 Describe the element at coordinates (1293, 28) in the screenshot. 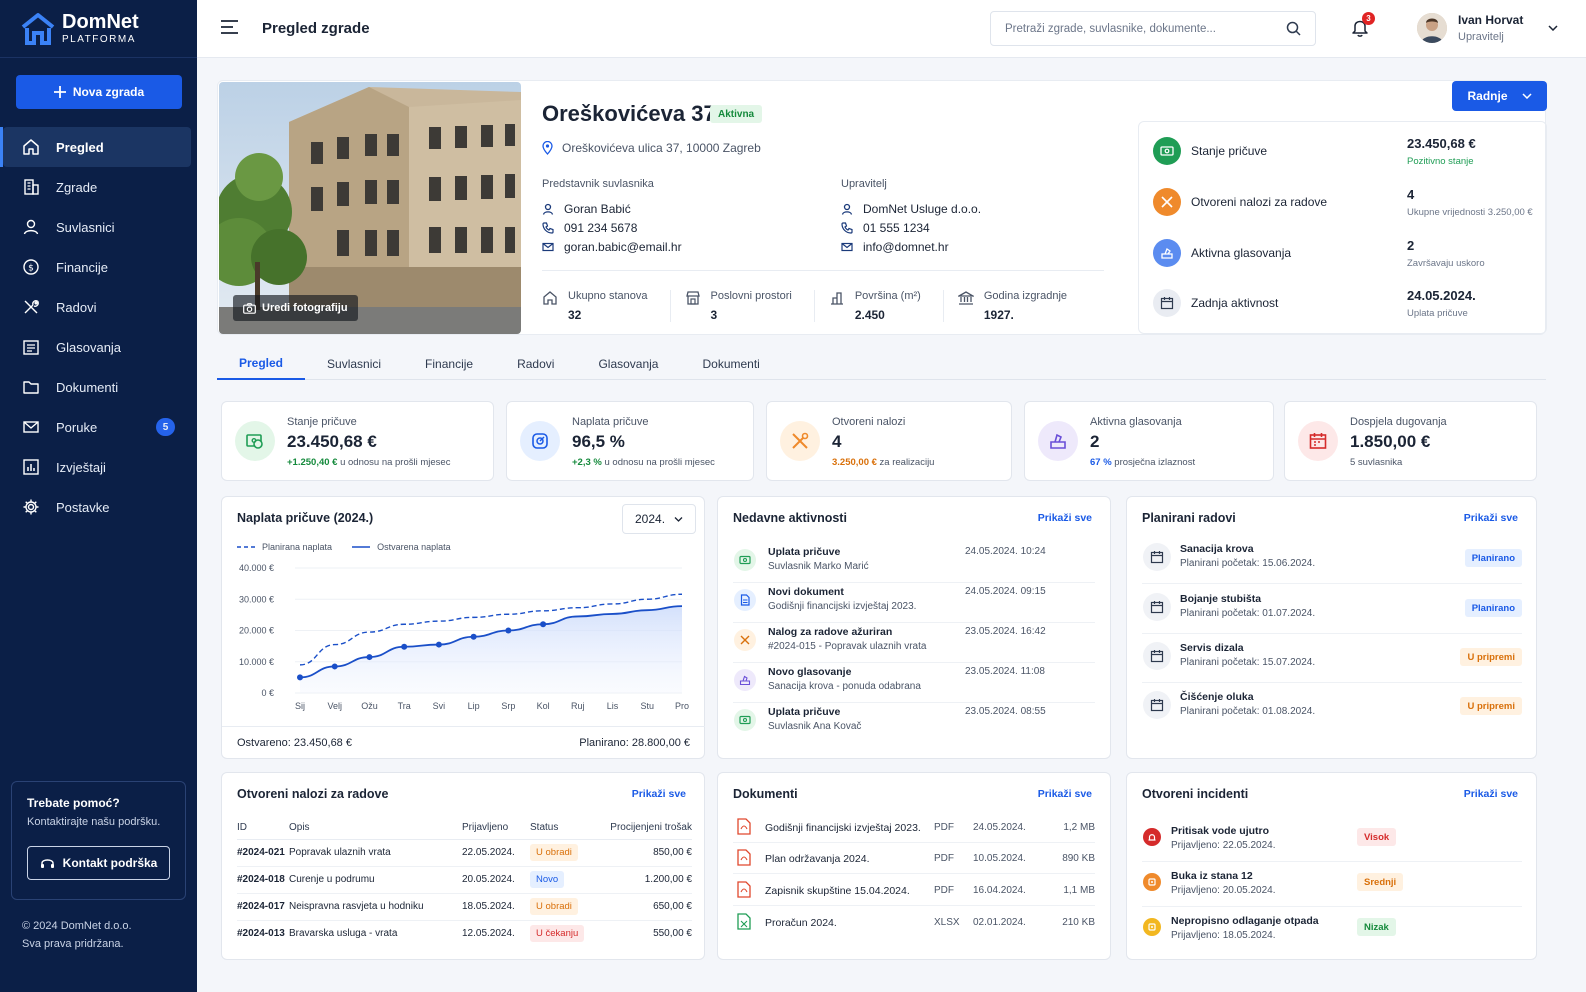

I see `search-icon` at that location.